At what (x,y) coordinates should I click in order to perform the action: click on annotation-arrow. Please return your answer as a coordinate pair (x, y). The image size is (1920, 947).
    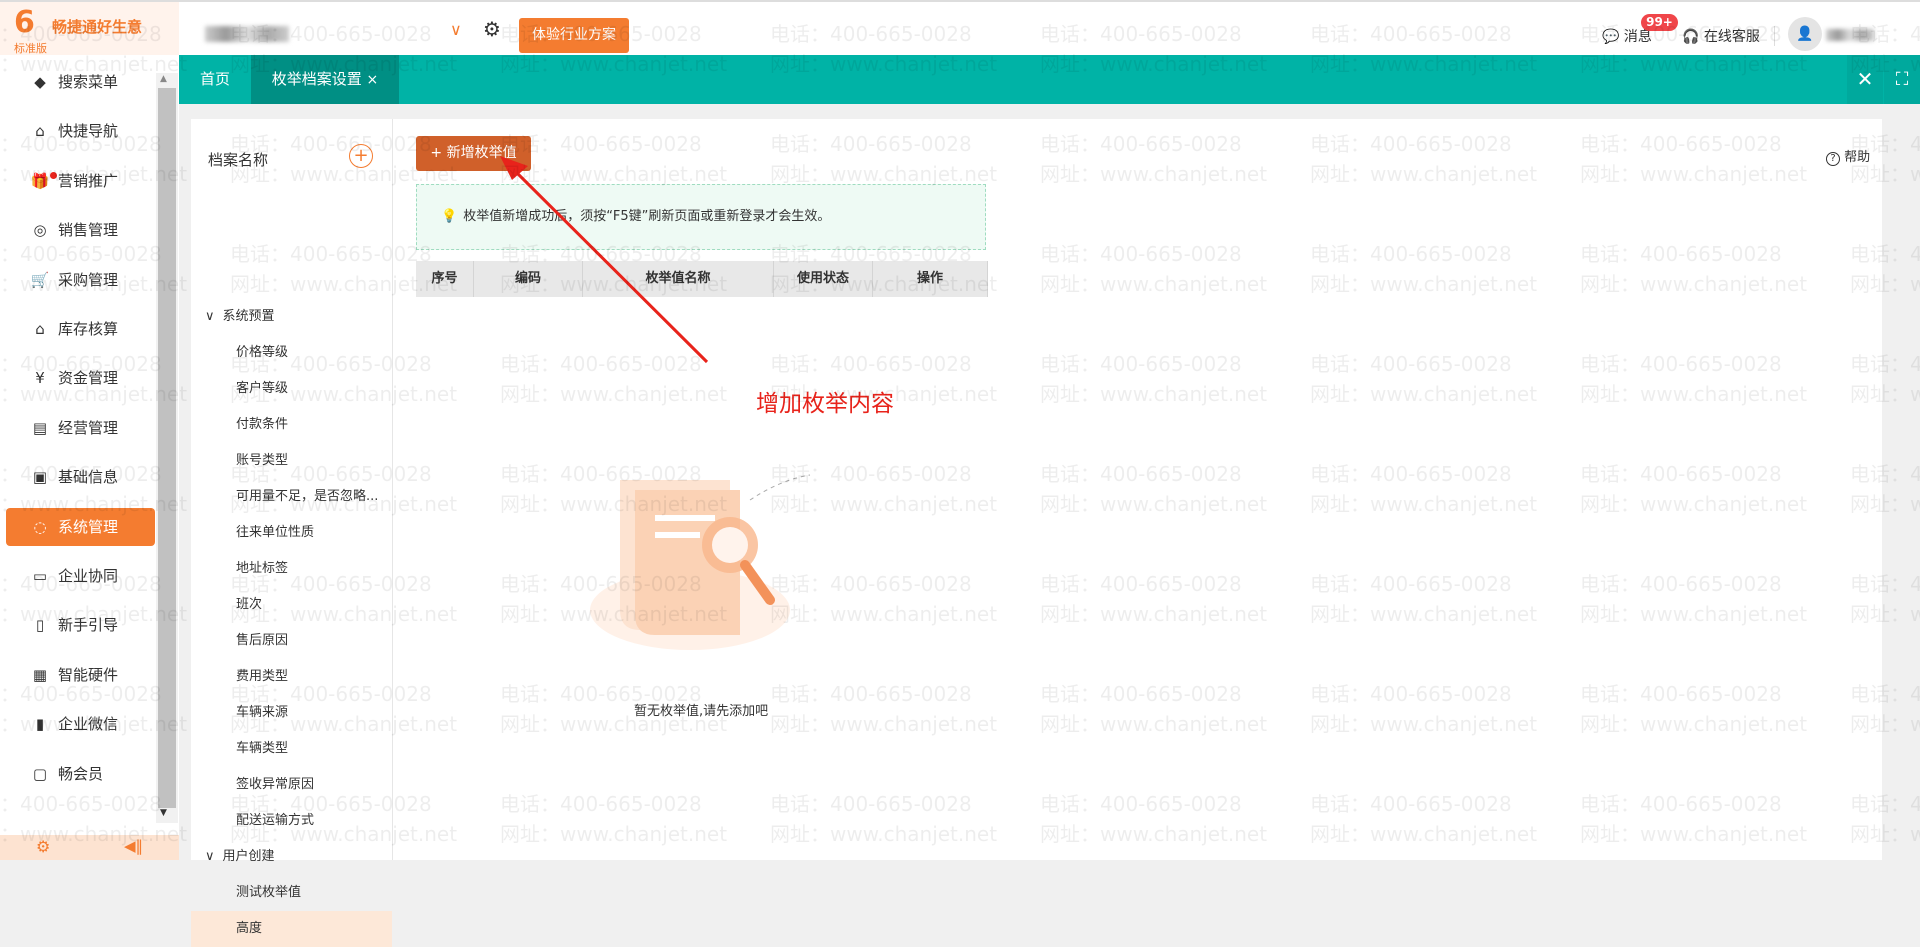
    Looking at the image, I should click on (604, 260).